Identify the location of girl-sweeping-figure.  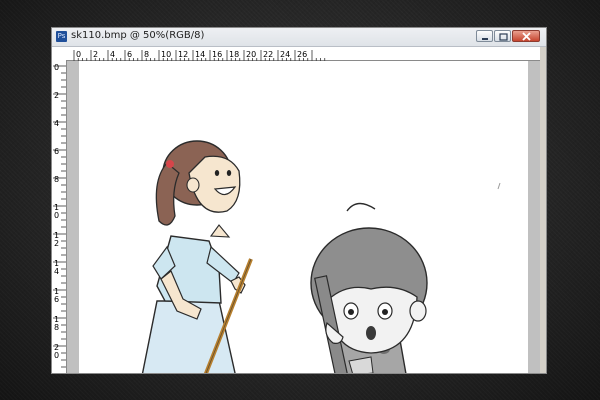
(197, 256).